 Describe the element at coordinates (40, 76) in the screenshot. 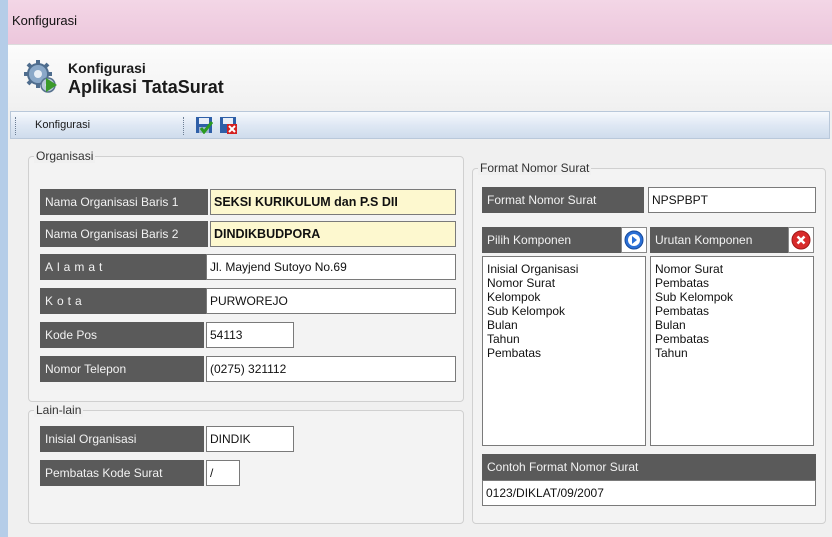

I see `gear-icon` at that location.